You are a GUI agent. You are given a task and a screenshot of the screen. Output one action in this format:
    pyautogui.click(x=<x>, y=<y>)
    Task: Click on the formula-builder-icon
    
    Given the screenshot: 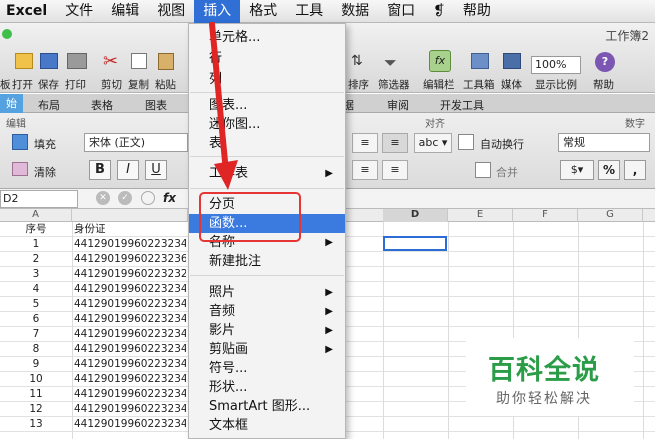 What is the action you would take?
    pyautogui.click(x=148, y=198)
    